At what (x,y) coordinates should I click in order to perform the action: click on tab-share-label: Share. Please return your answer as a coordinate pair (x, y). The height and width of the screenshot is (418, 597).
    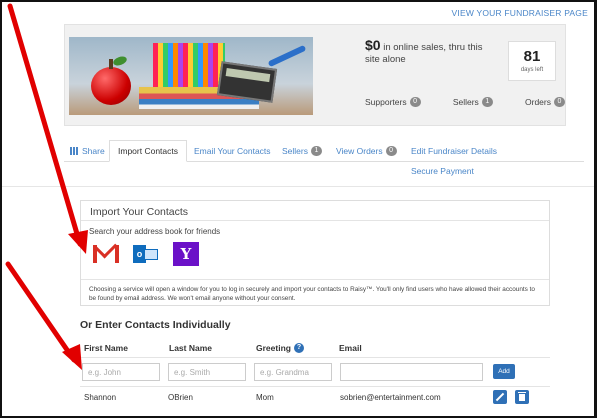
    Looking at the image, I should click on (93, 151).